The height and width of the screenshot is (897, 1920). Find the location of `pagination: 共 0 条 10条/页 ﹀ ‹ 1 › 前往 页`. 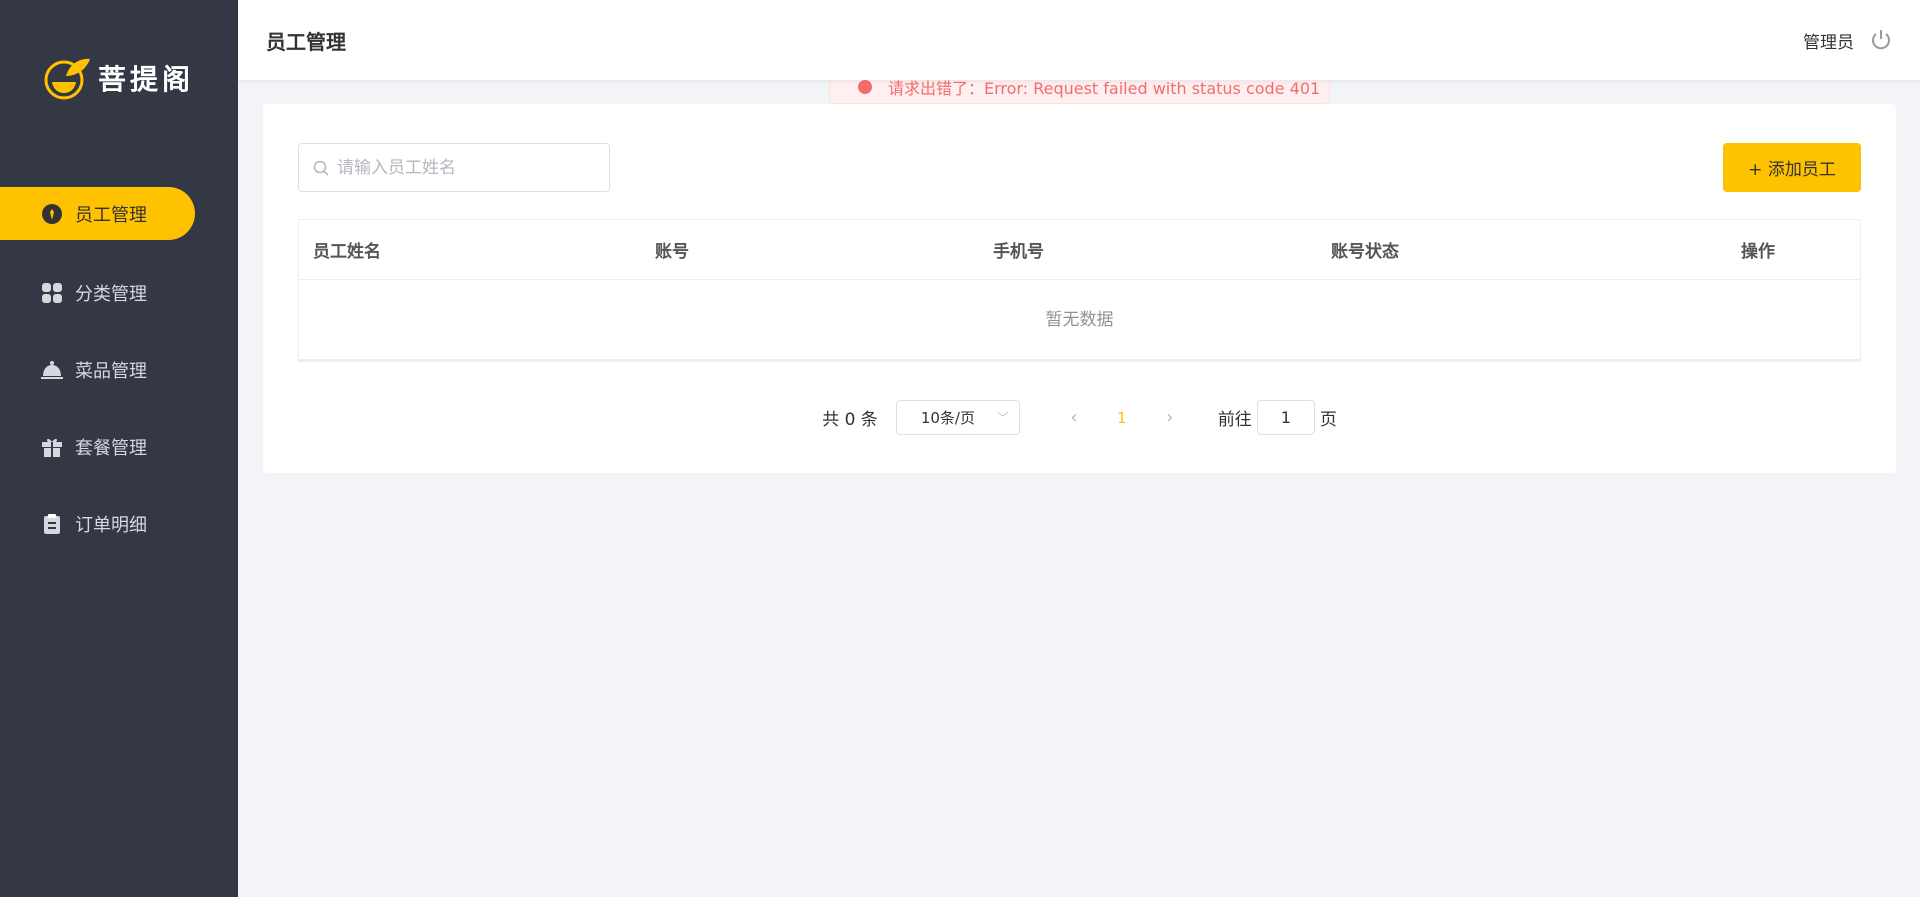

pagination: 共 0 条 10条/页 ﹀ ‹ 1 › 前往 页 is located at coordinates (1079, 417).